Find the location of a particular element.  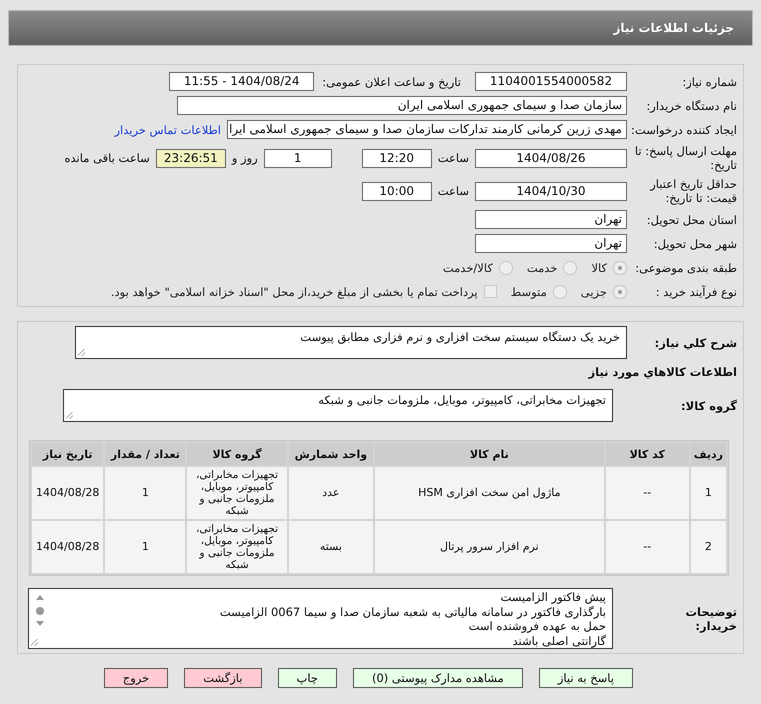

field-label: توضیحات خریدار: is located at coordinates (711, 618).